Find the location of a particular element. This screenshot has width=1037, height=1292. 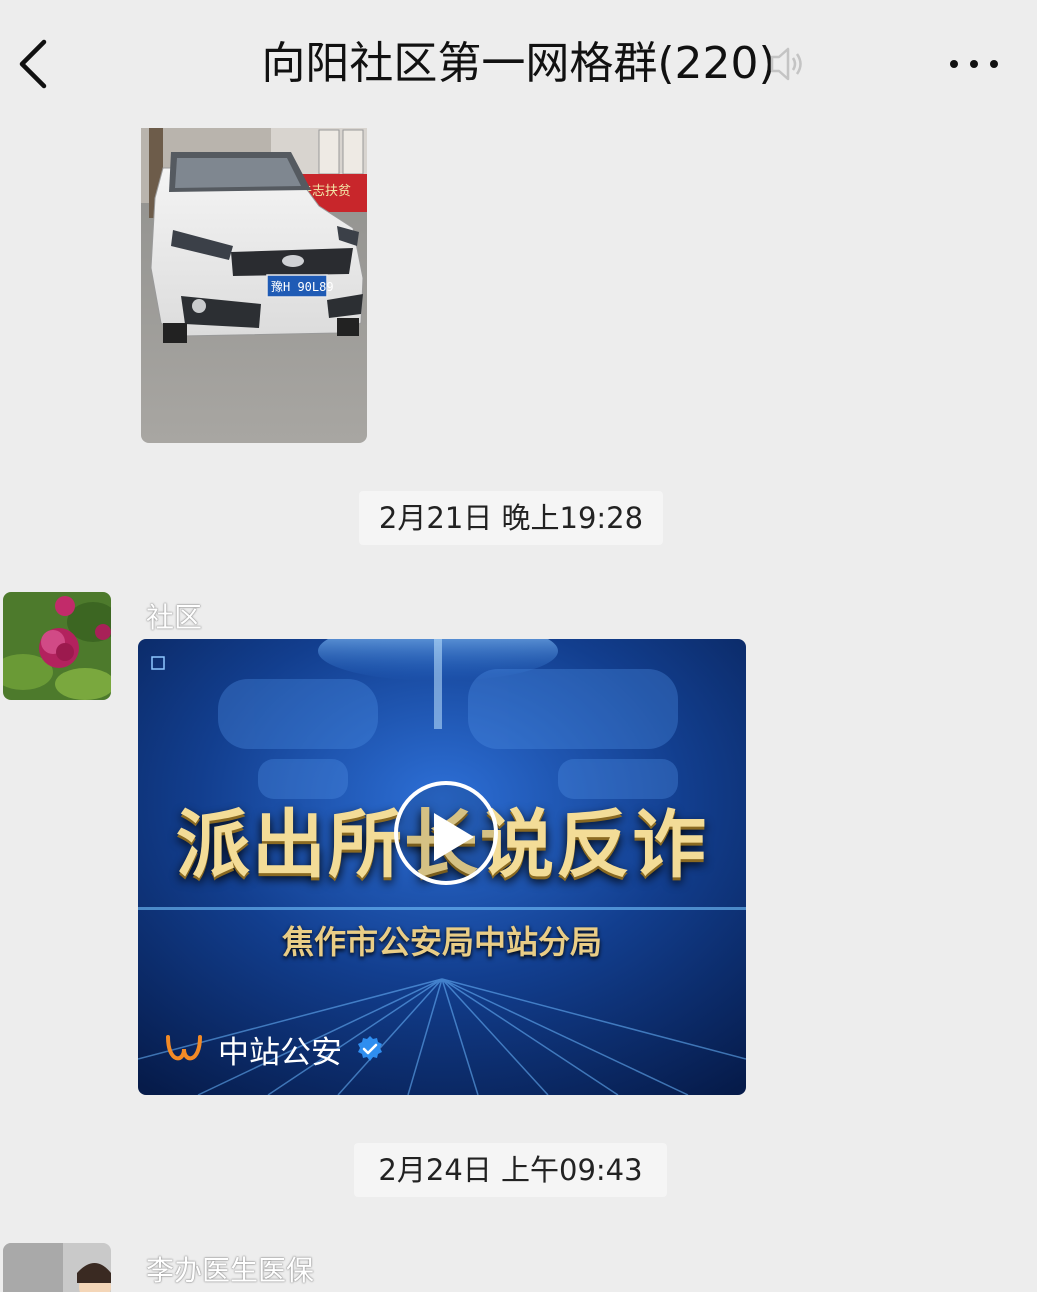

cartoon-avatar-image is located at coordinates (57, 1267).